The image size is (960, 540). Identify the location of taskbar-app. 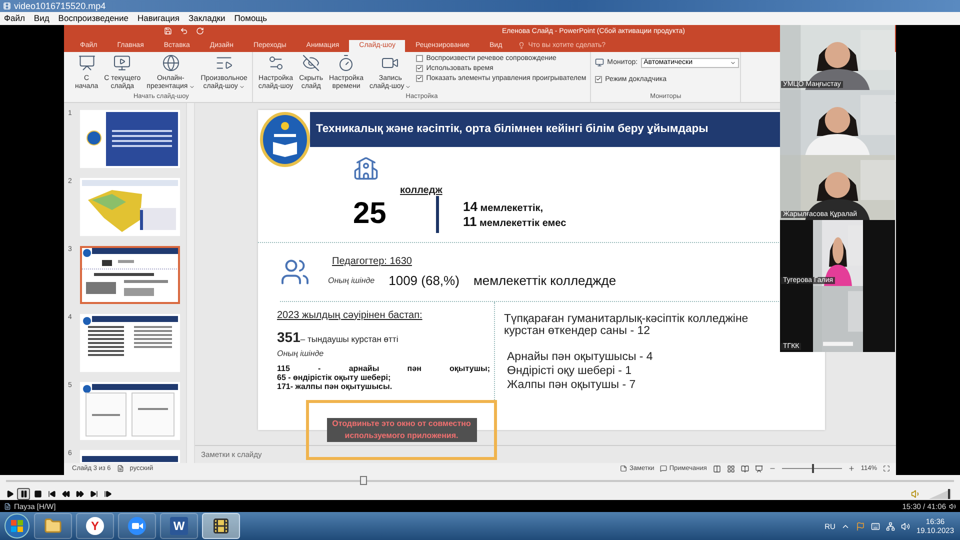
(221, 526).